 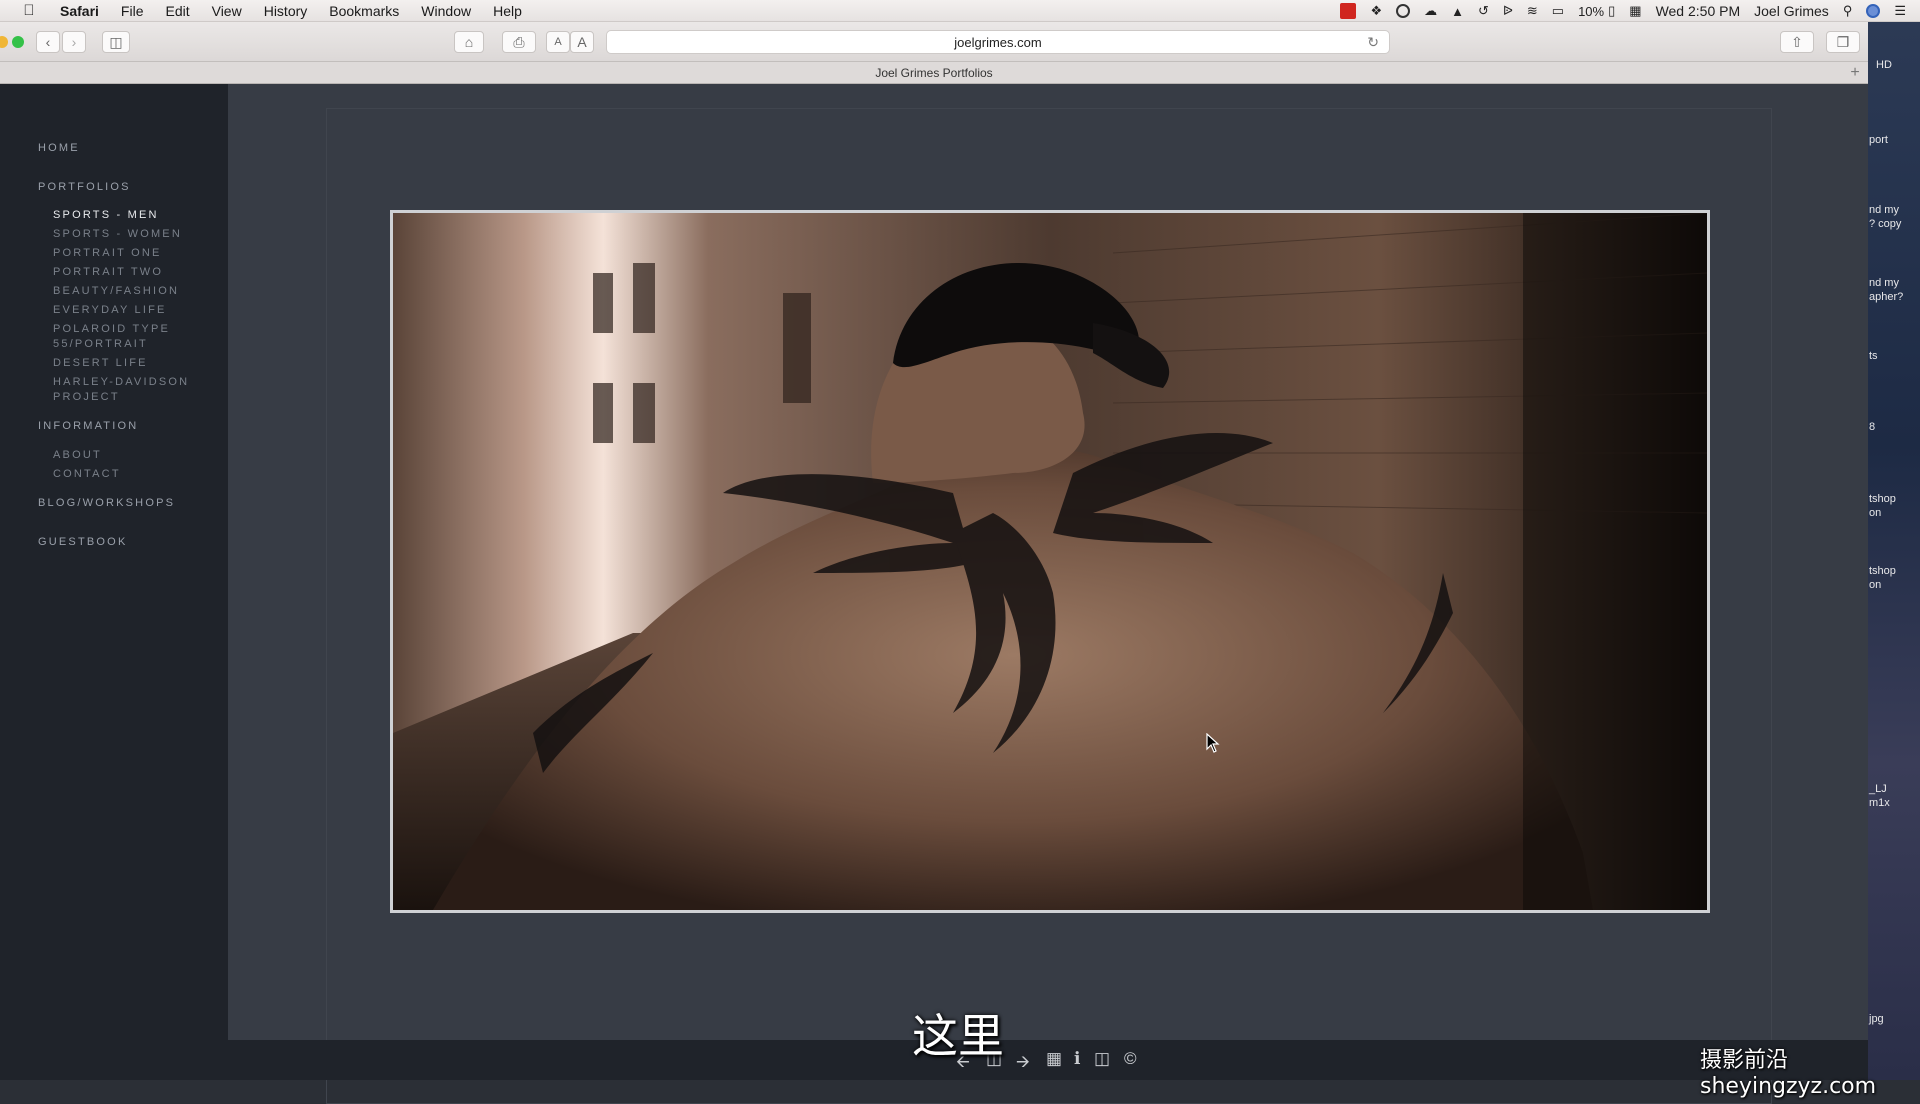 I want to click on browser-toolbar: ‹ › ◫ ⌂ ⎙ A A joelgrimes.com ↻ ⇧ ❐, so click(x=960, y=42).